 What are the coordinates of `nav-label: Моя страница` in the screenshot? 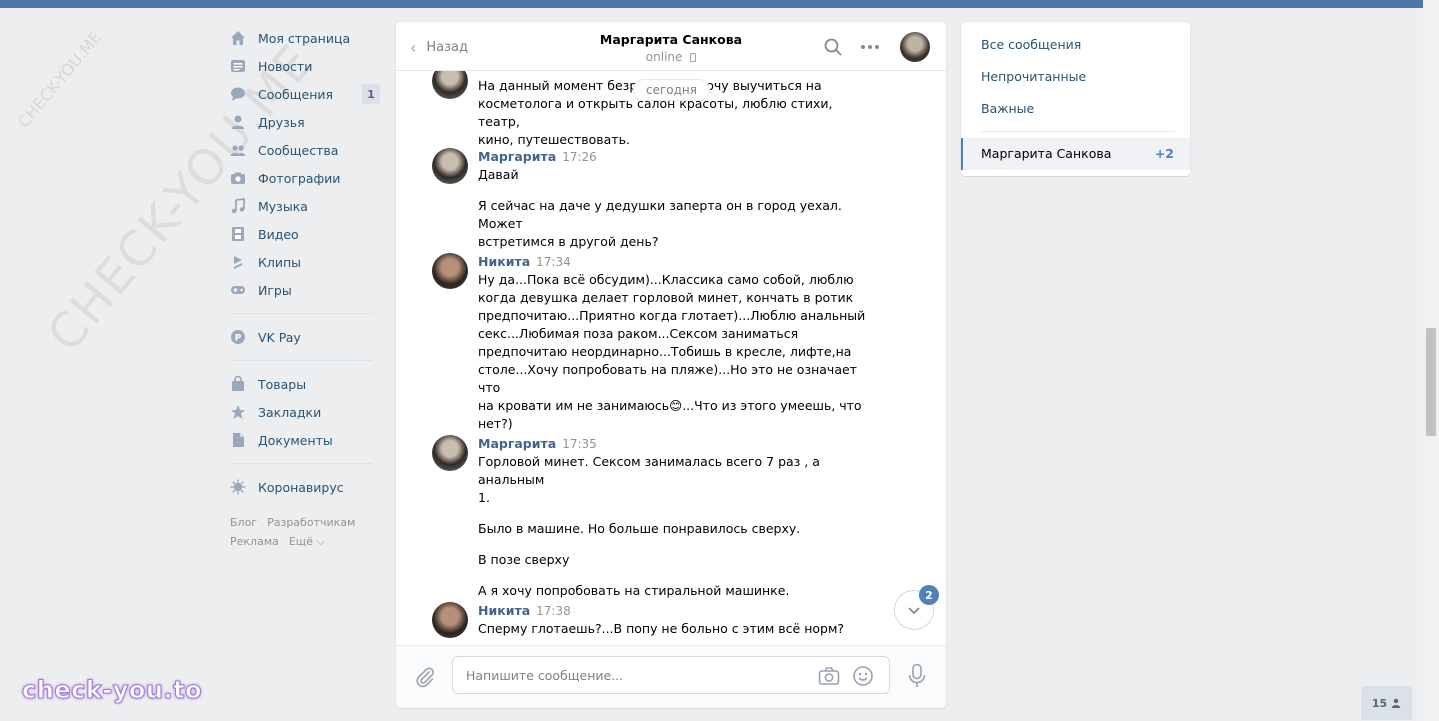 It's located at (304, 38).